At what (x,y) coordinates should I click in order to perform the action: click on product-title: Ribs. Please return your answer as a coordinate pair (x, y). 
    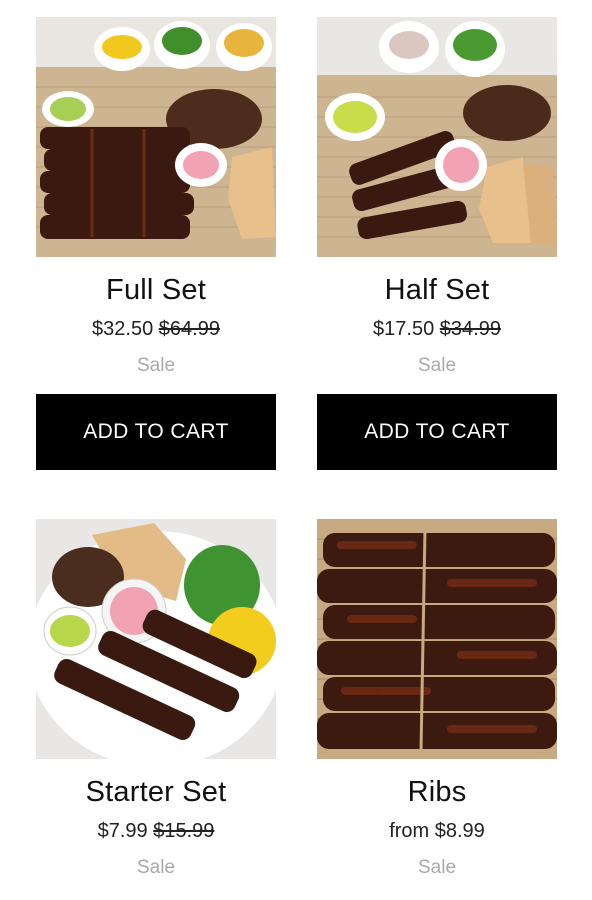
    Looking at the image, I should click on (437, 792).